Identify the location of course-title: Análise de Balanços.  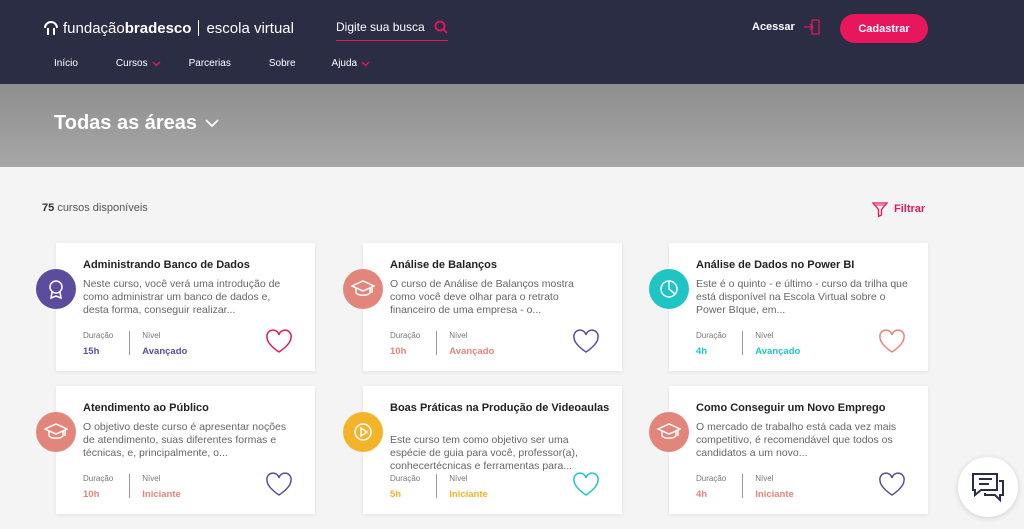
(501, 265).